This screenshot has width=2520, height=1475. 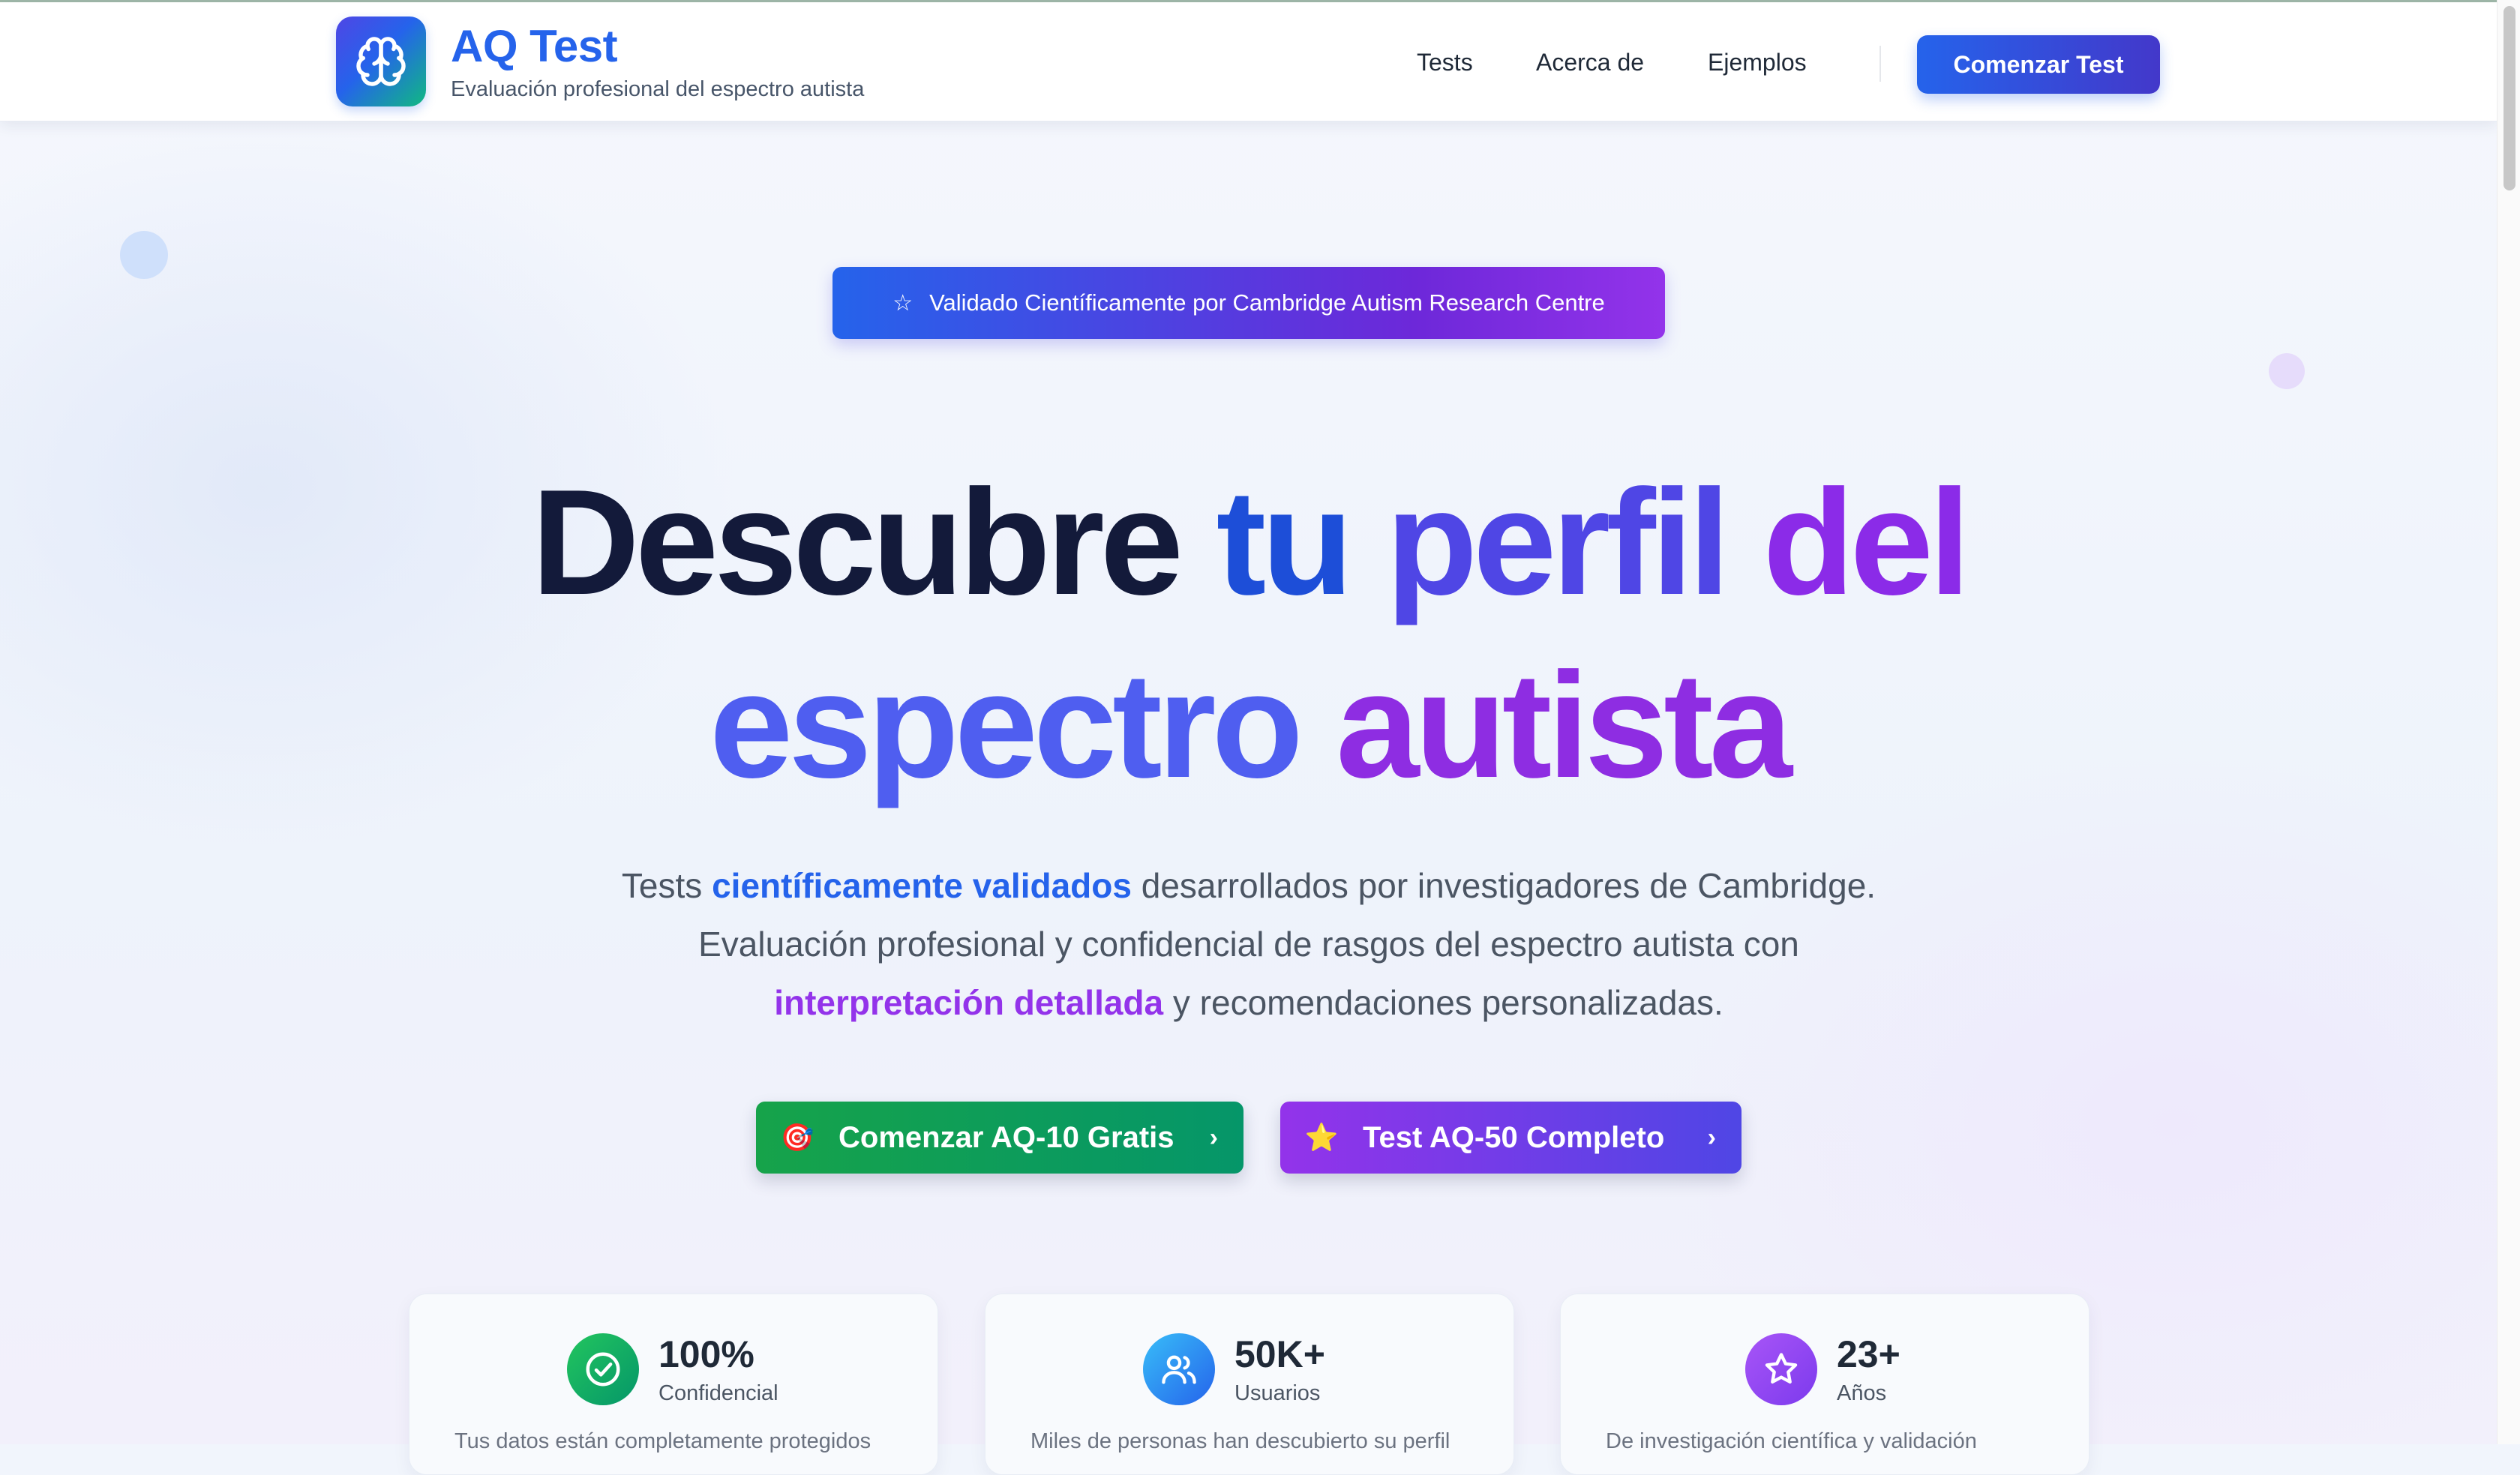 What do you see at coordinates (603, 1369) in the screenshot?
I see `check-circle-icon` at bounding box center [603, 1369].